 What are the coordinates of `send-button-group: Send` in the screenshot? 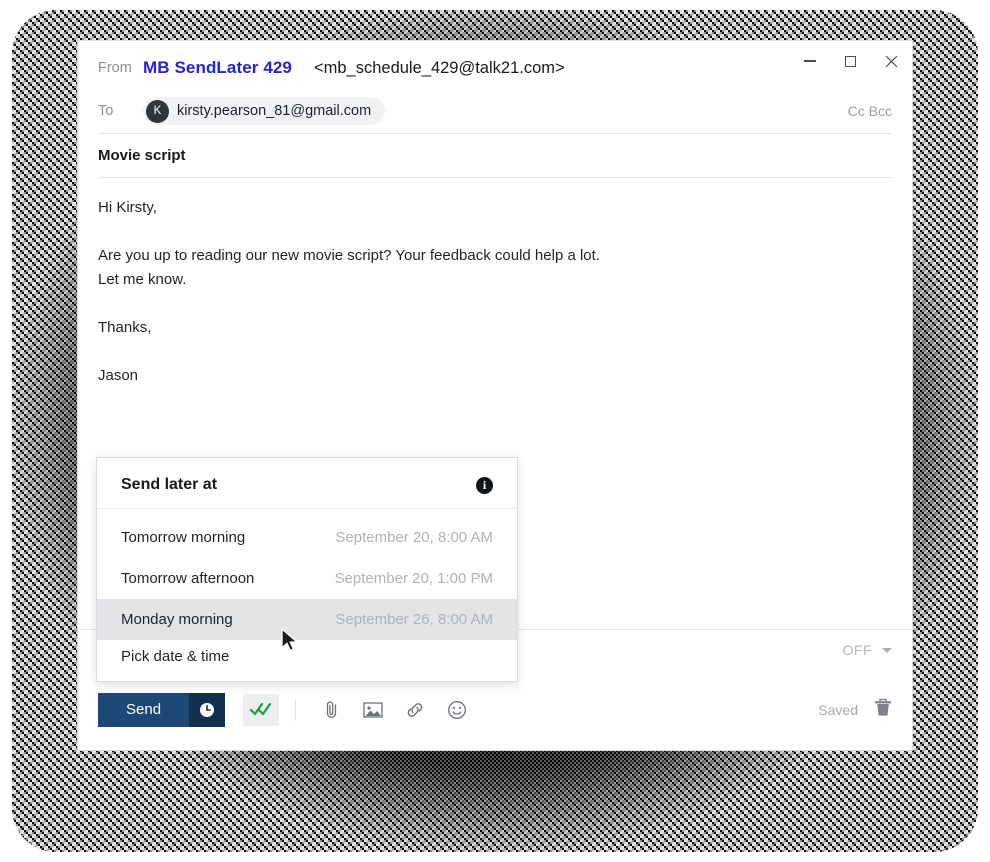 It's located at (162, 709).